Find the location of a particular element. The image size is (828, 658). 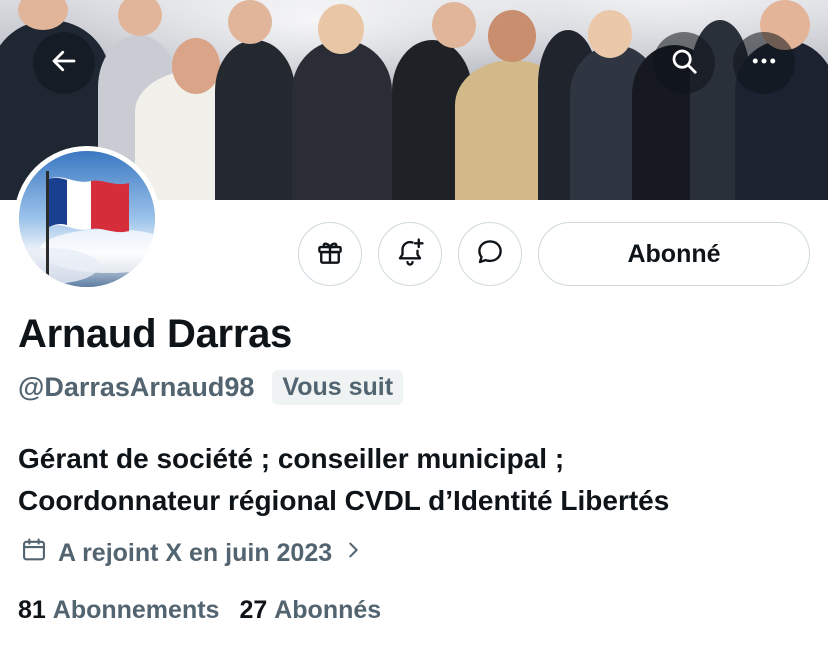

search-icon is located at coordinates (684, 63).